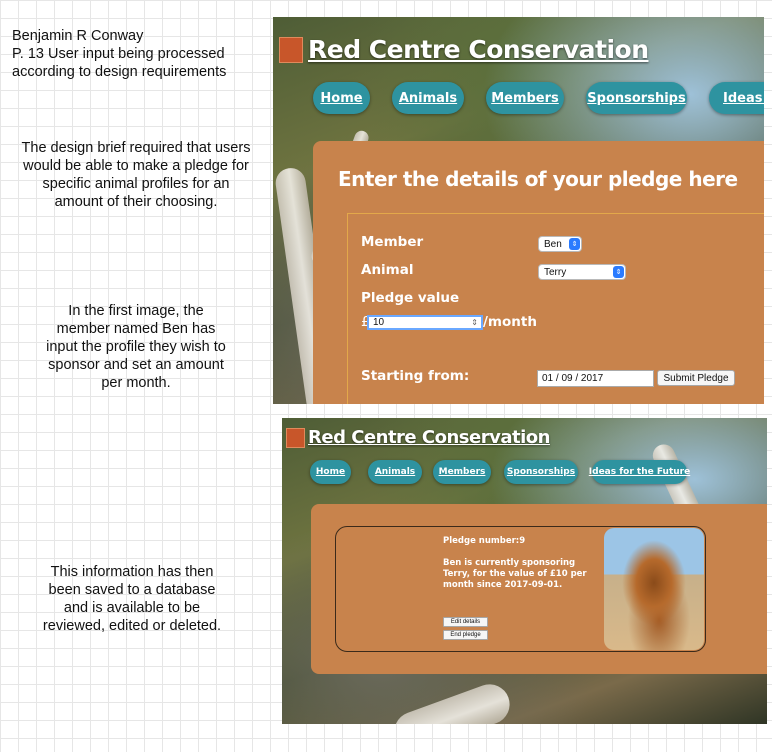  I want to click on member-value: Ben, so click(553, 244).